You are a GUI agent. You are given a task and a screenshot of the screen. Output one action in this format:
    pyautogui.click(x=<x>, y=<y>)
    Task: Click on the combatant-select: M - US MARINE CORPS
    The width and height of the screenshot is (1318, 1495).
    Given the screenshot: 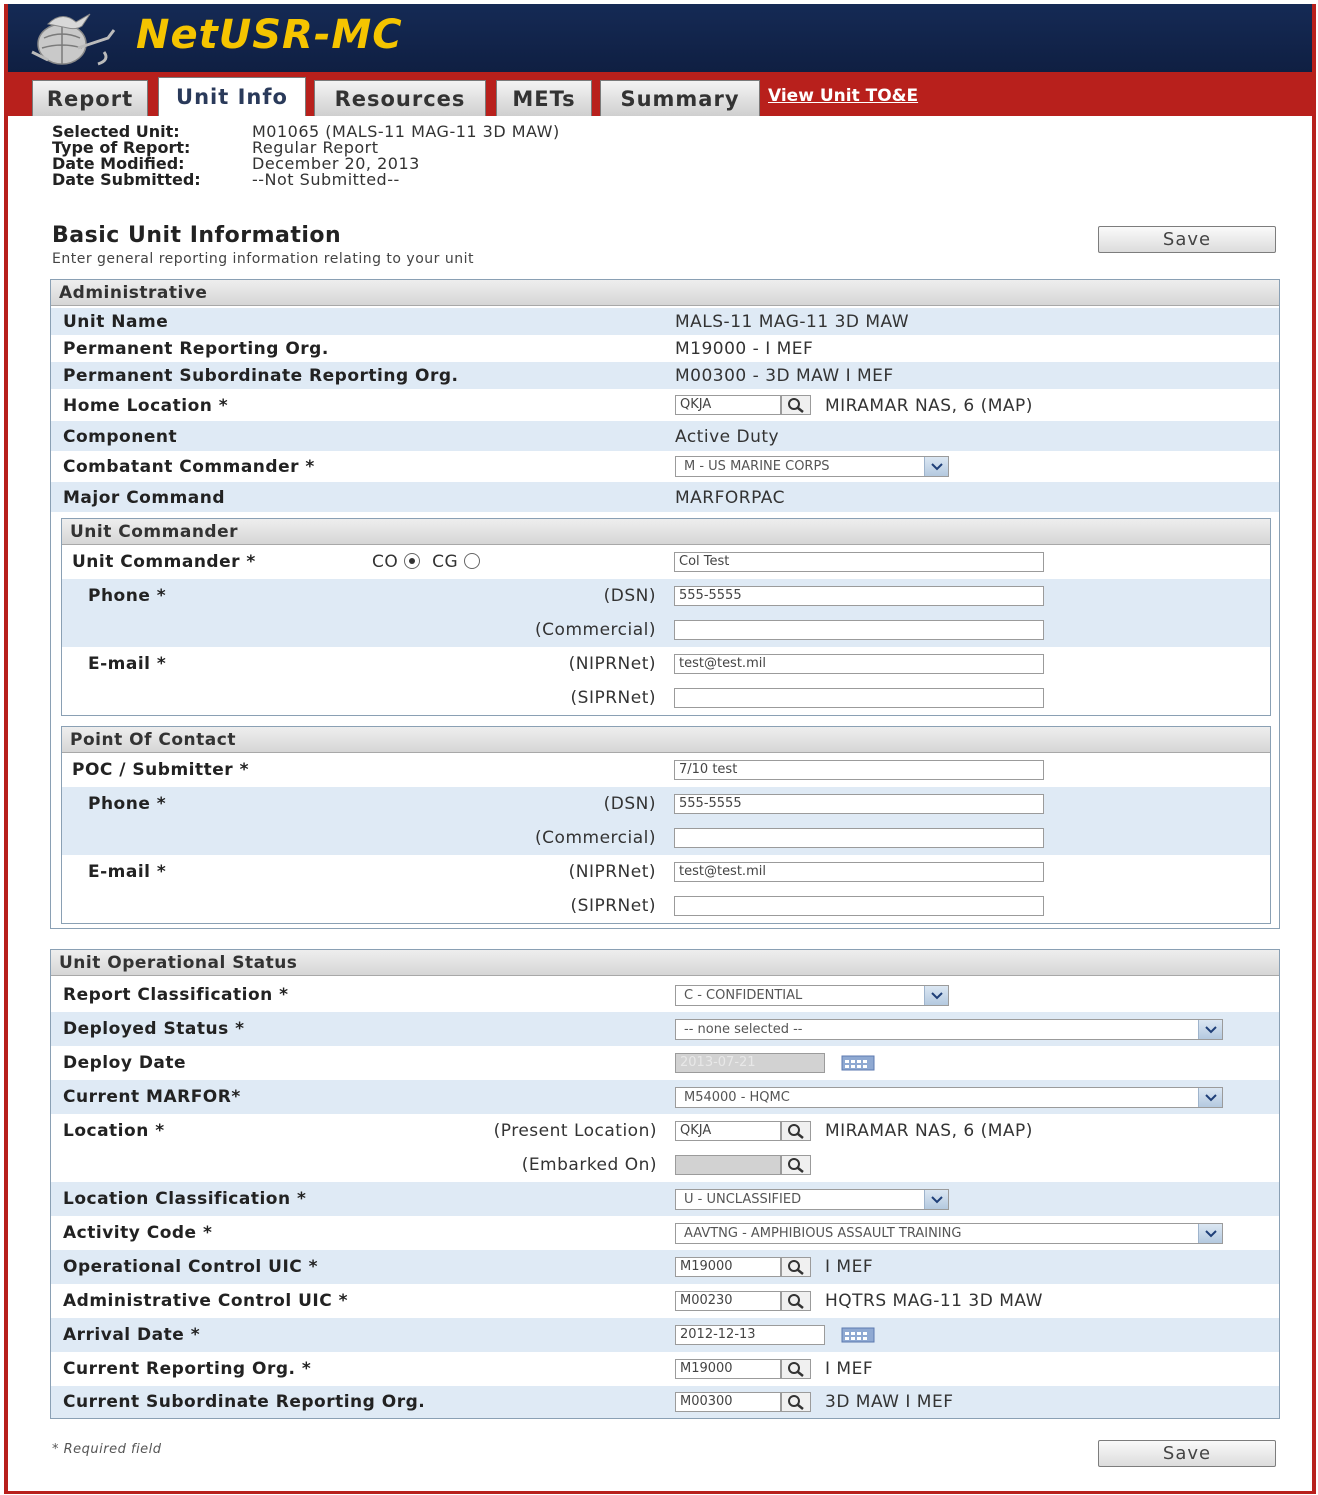 What is the action you would take?
    pyautogui.click(x=812, y=466)
    